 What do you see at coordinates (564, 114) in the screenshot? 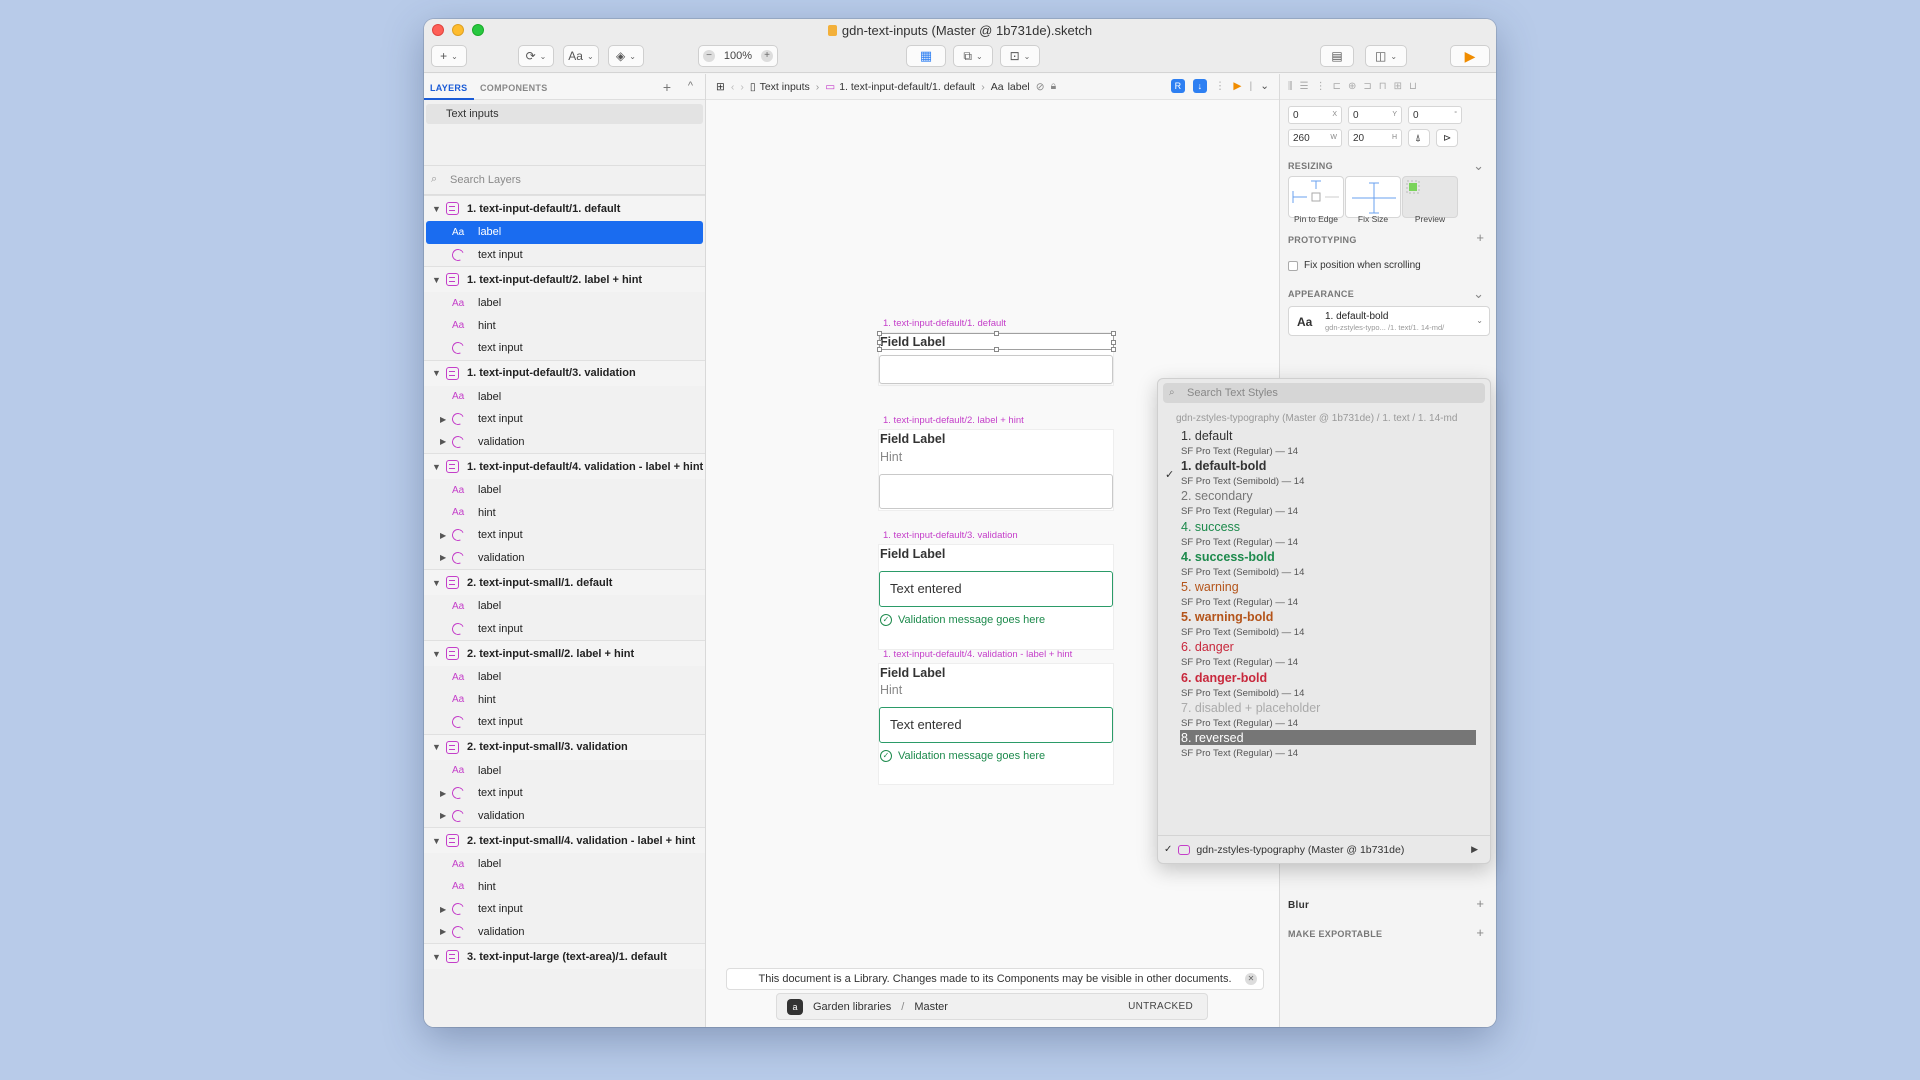
I see `page-item-text-inputs: Text inputs` at bounding box center [564, 114].